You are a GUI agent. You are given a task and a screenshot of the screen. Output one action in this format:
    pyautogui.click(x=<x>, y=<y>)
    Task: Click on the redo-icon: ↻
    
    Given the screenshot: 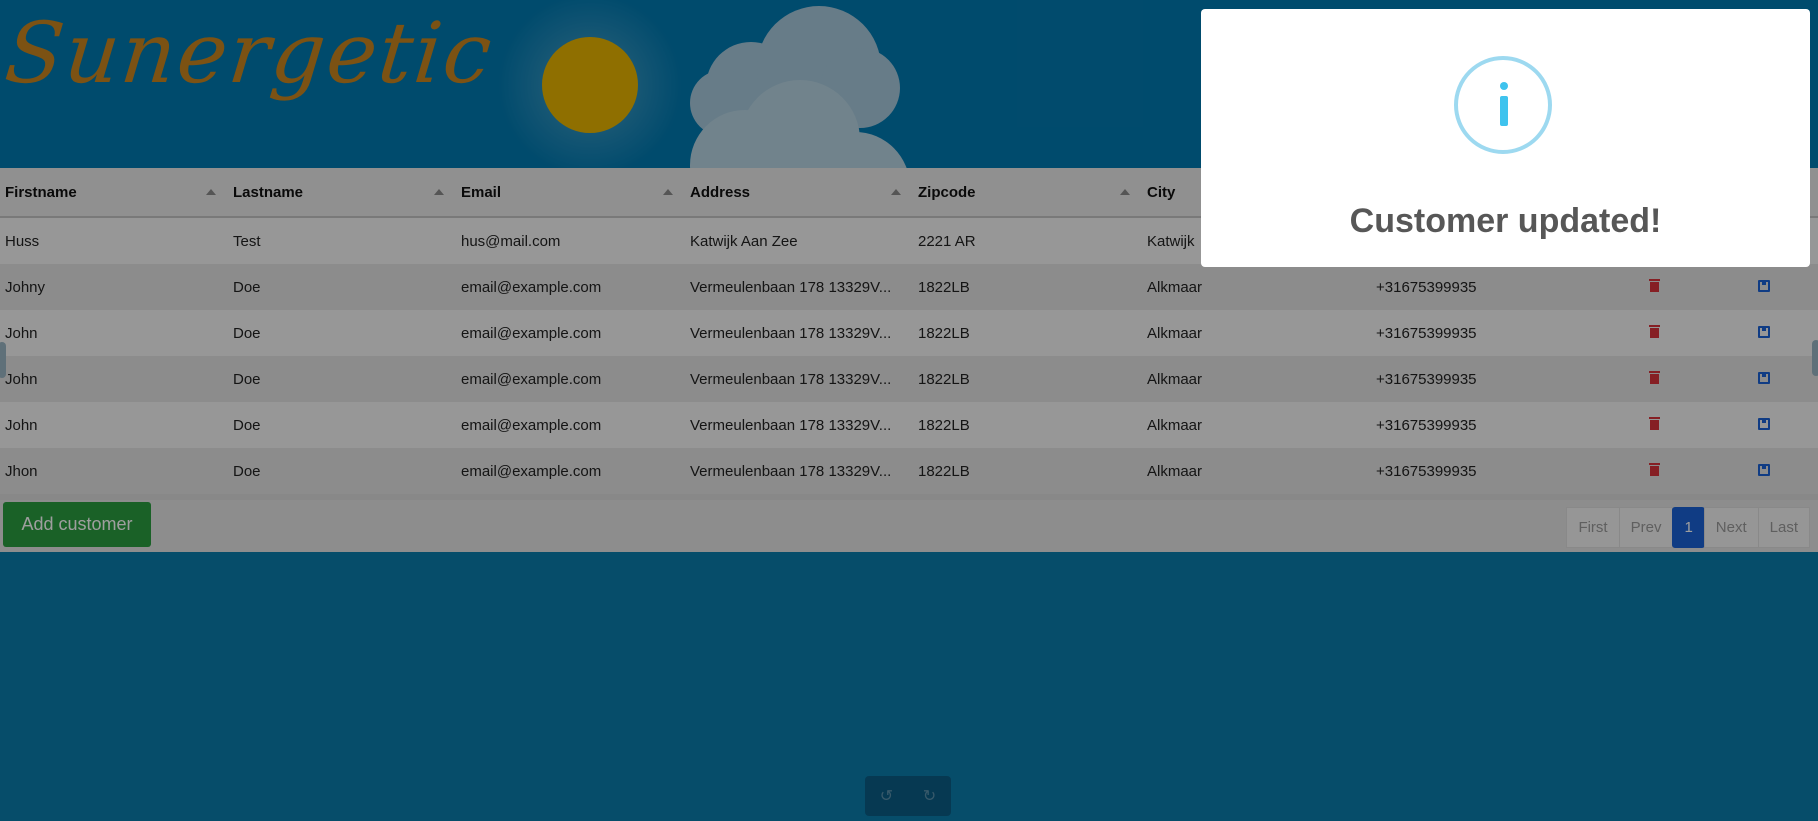 What is the action you would take?
    pyautogui.click(x=929, y=796)
    